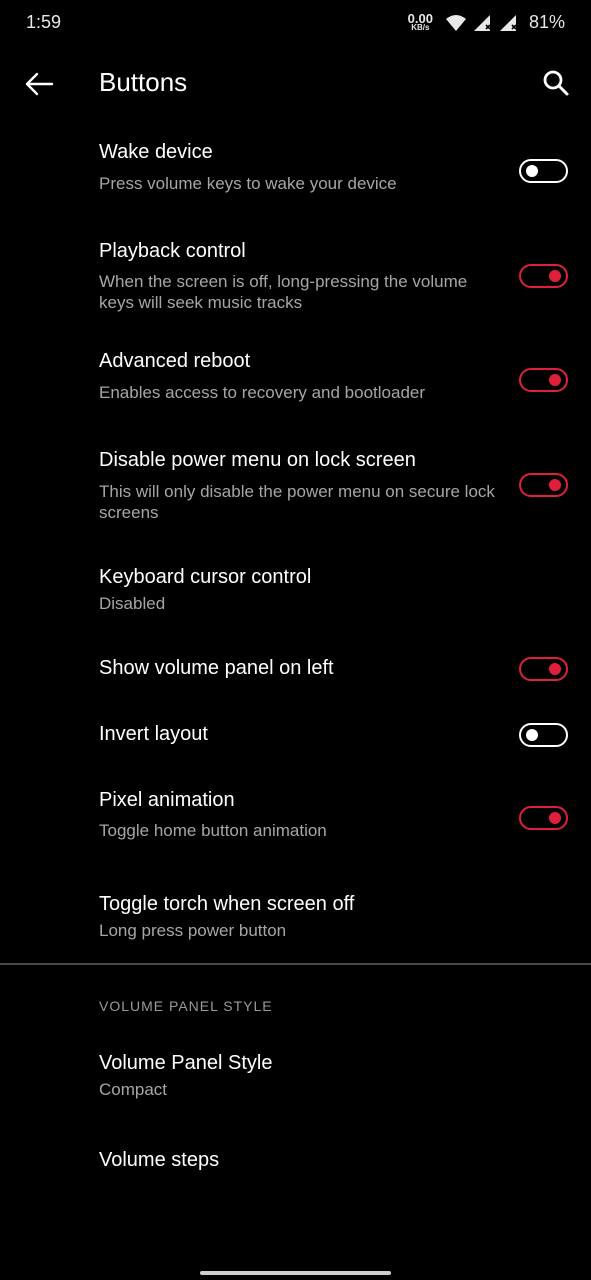  Describe the element at coordinates (132, 603) in the screenshot. I see `setting-summary-keyboard-cursor-control: Disabled` at that location.